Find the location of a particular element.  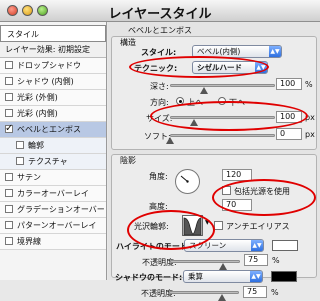

shadow-color-swatch is located at coordinates (284, 276).